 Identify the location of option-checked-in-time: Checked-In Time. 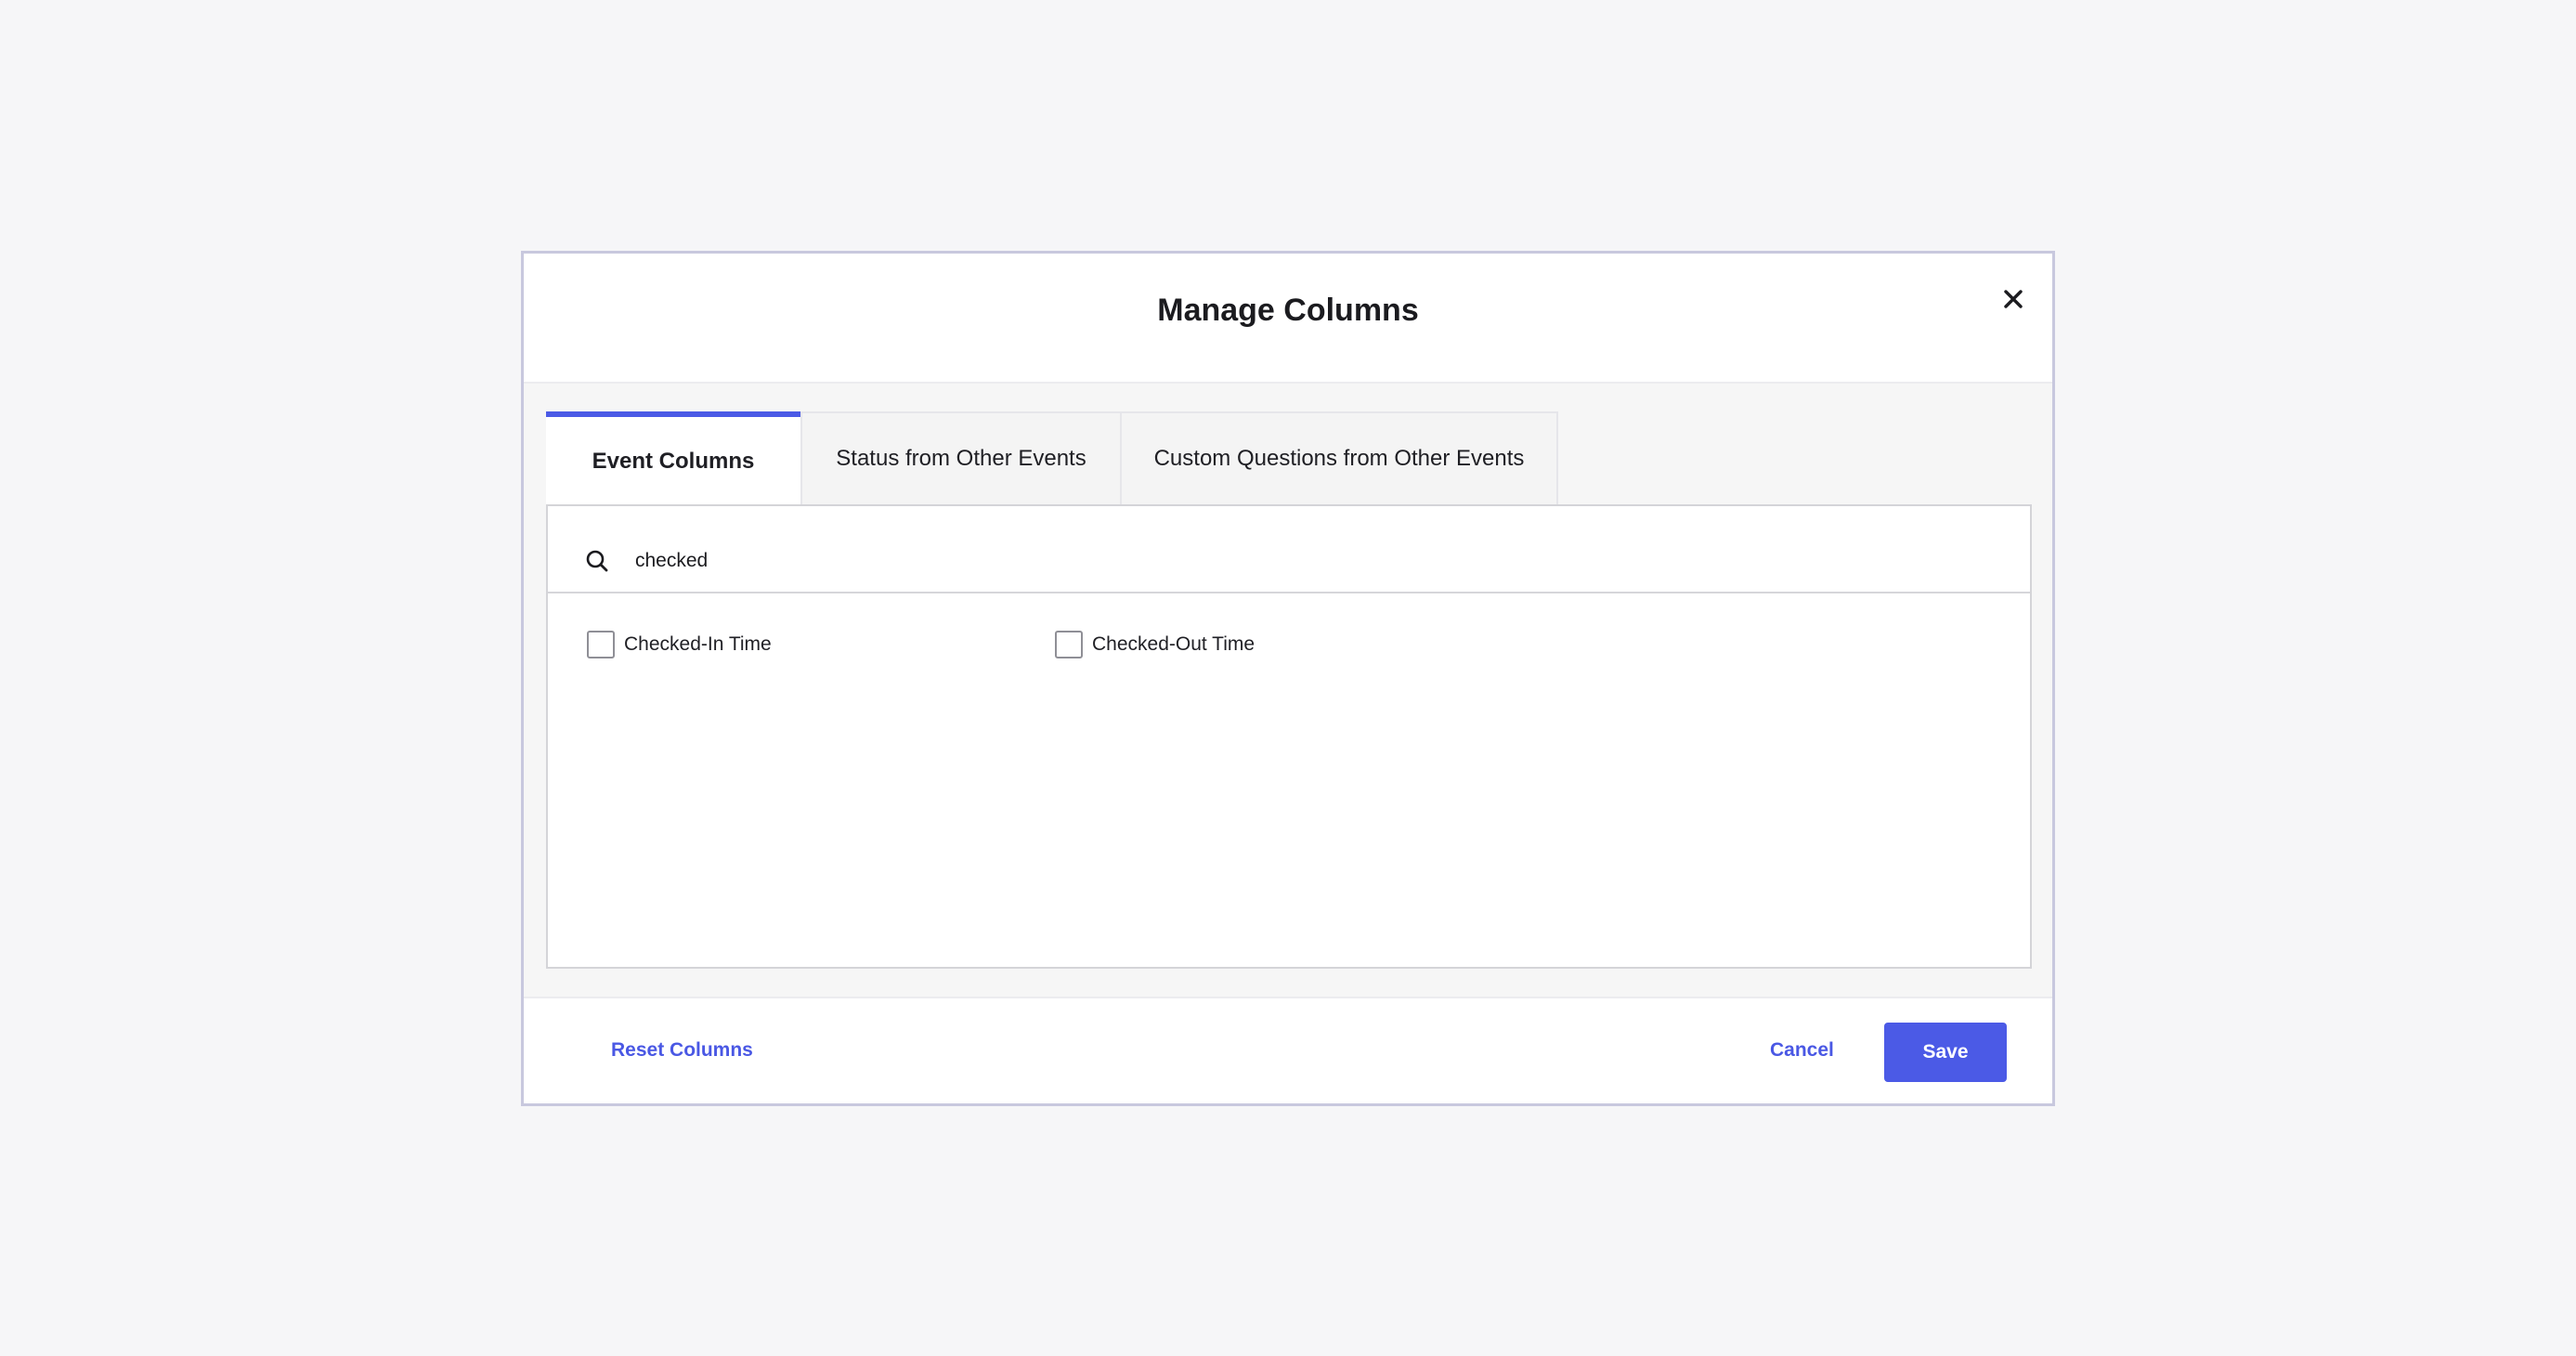
(679, 644).